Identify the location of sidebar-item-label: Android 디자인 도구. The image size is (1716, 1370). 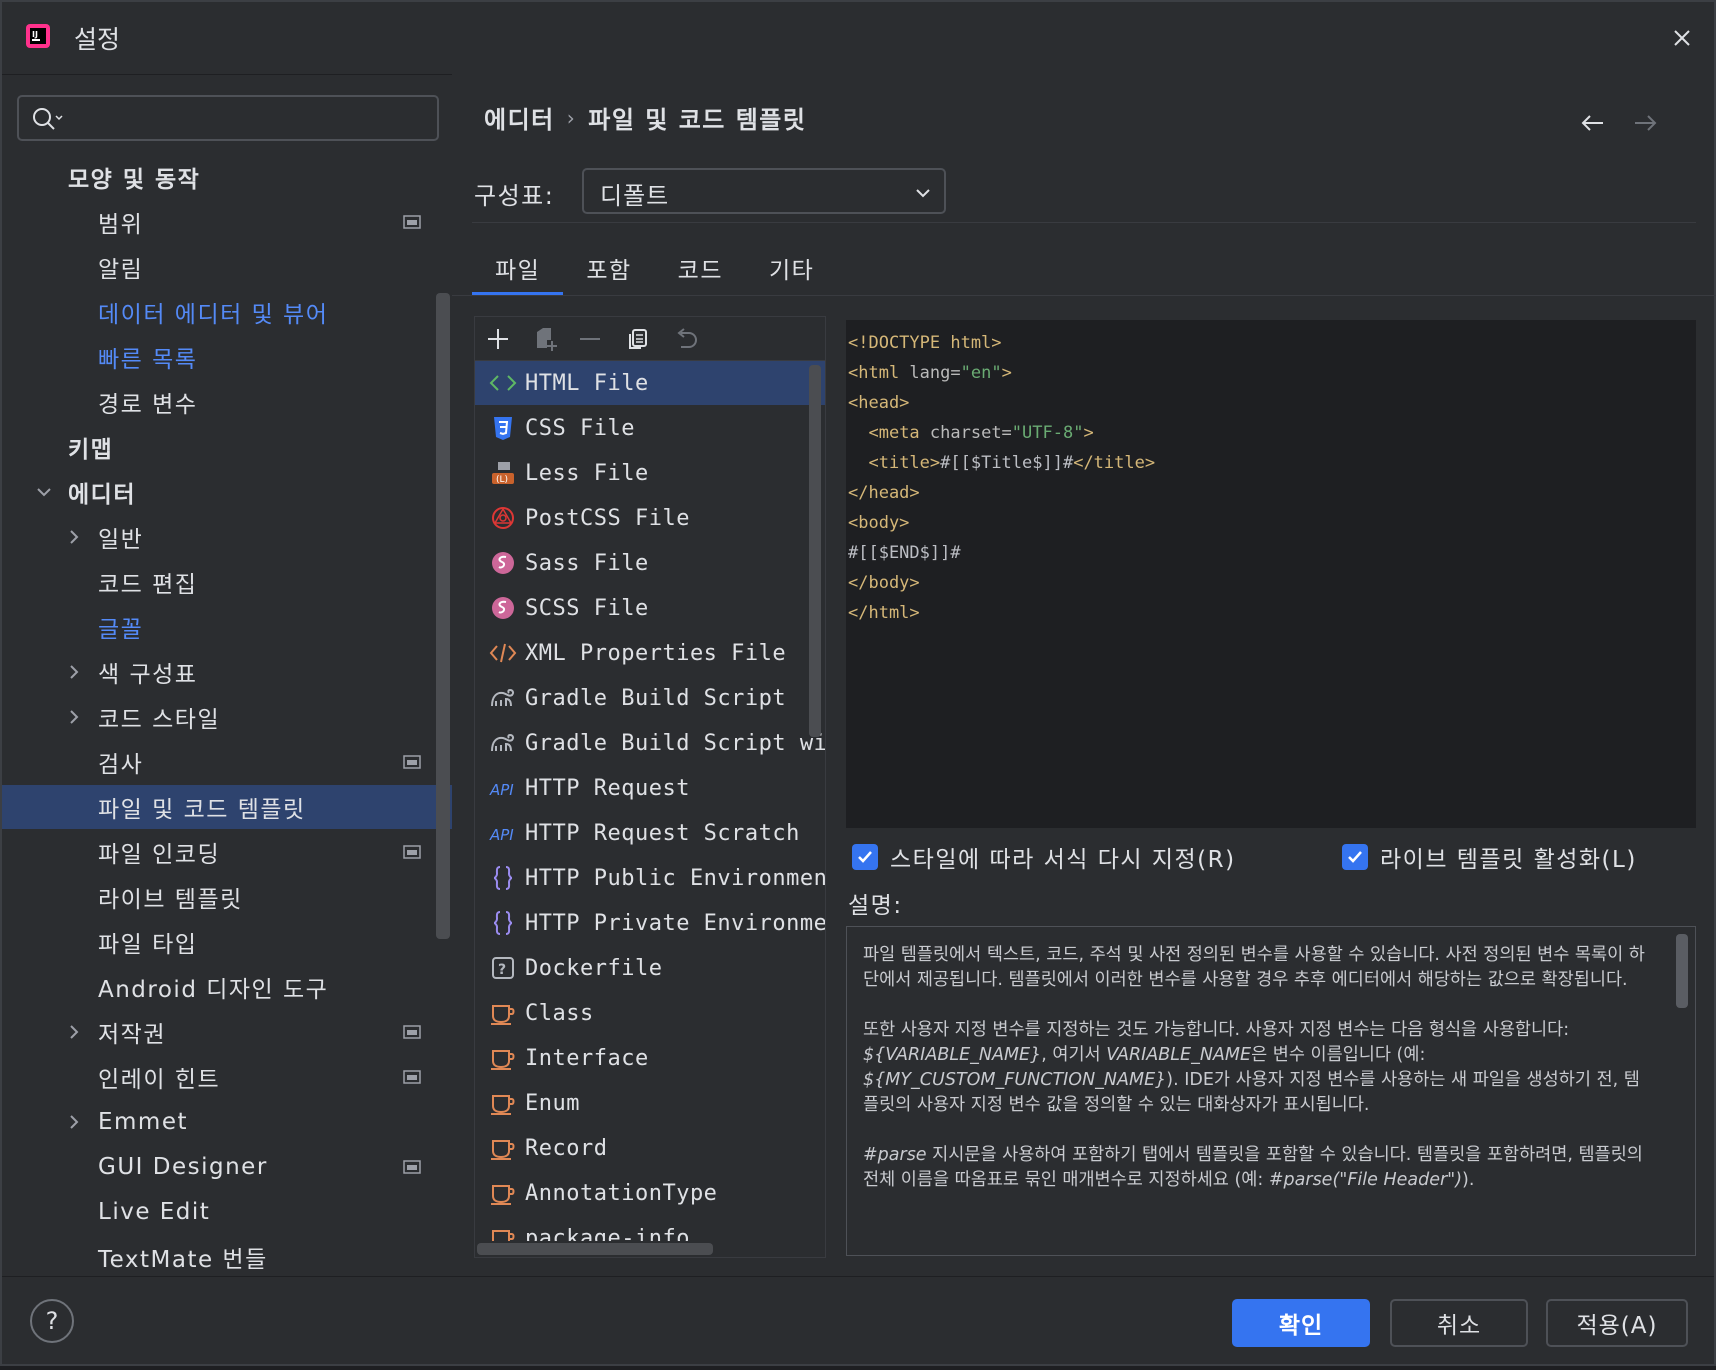
(213, 990).